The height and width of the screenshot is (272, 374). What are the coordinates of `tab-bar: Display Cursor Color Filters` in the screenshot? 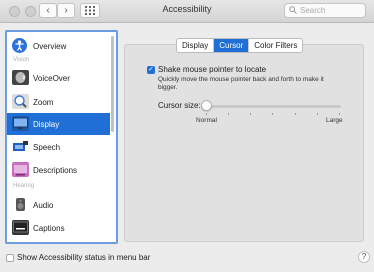 It's located at (240, 45).